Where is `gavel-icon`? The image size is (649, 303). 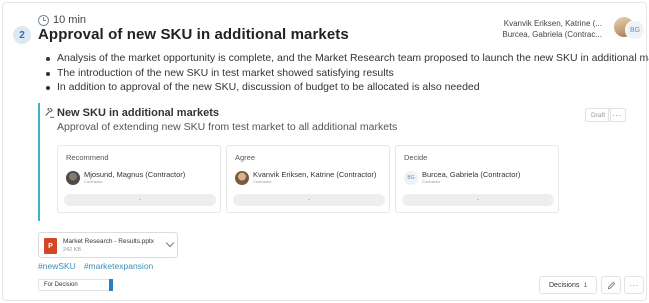
gavel-icon is located at coordinates (50, 113).